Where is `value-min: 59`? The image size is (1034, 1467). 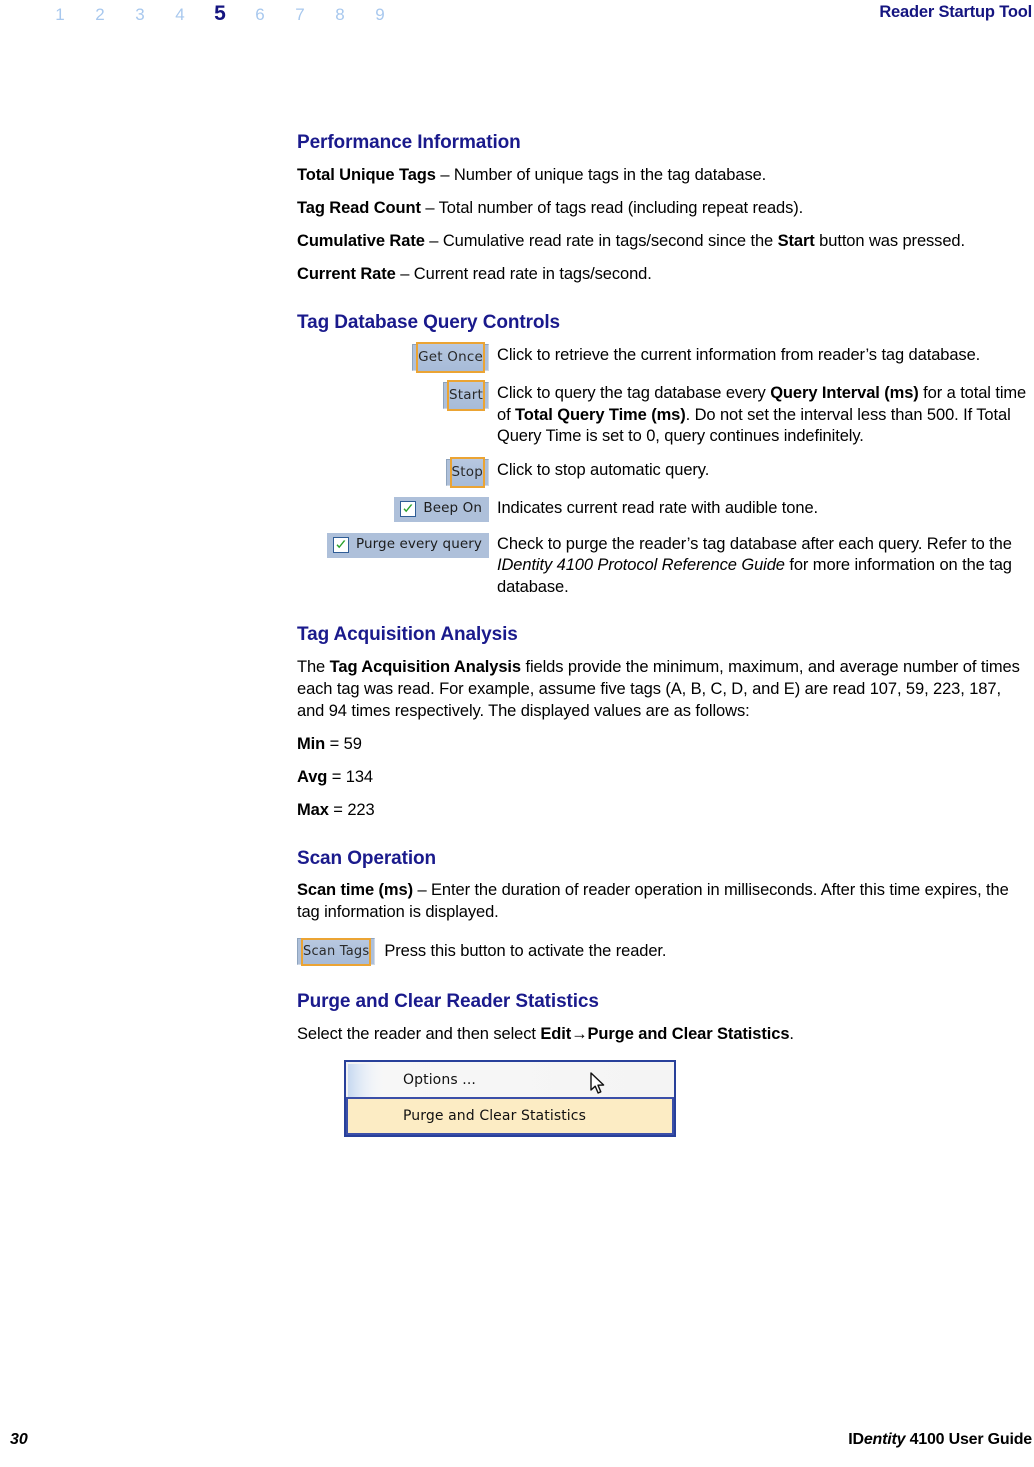
value-min: 59 is located at coordinates (352, 743).